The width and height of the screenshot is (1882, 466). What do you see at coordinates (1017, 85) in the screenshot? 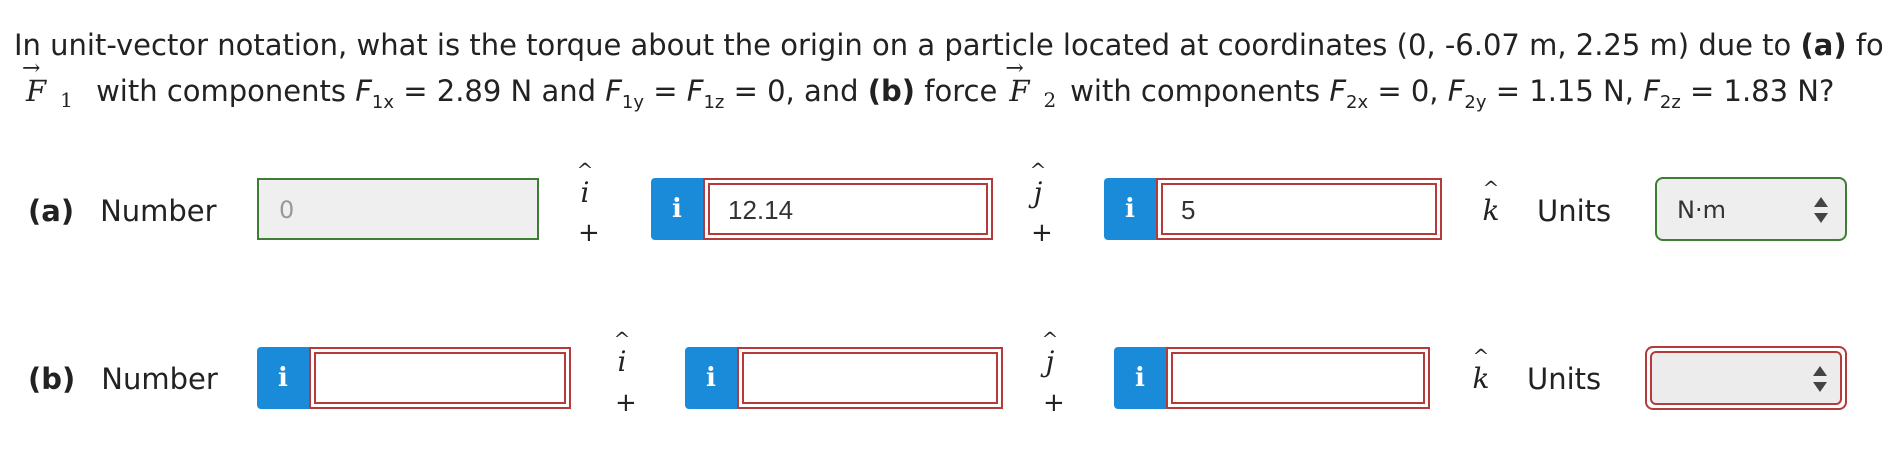
I see `vector-f2: → F` at bounding box center [1017, 85].